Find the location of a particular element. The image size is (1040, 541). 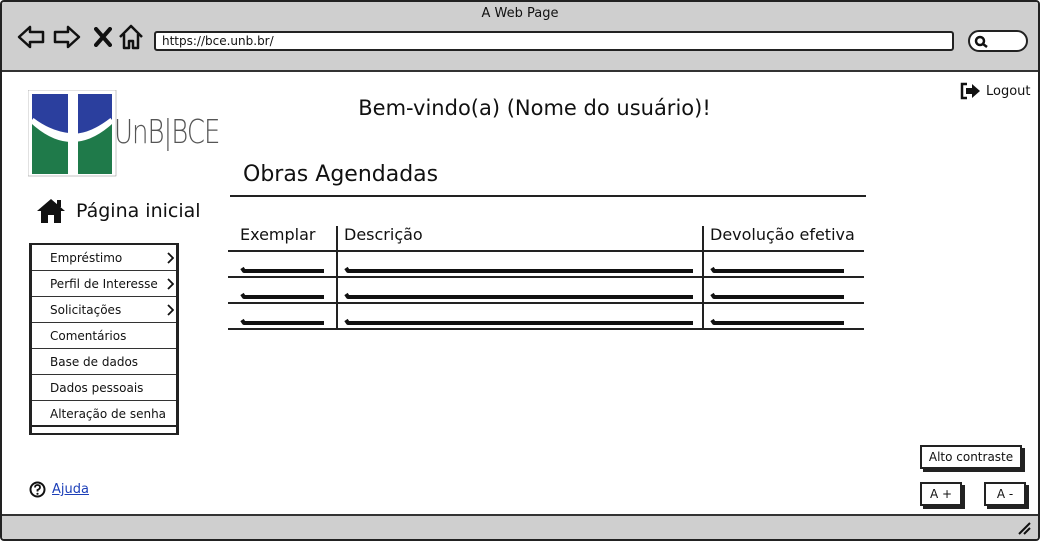

sidebar-item-label: Dados pessoais is located at coordinates (97, 388).